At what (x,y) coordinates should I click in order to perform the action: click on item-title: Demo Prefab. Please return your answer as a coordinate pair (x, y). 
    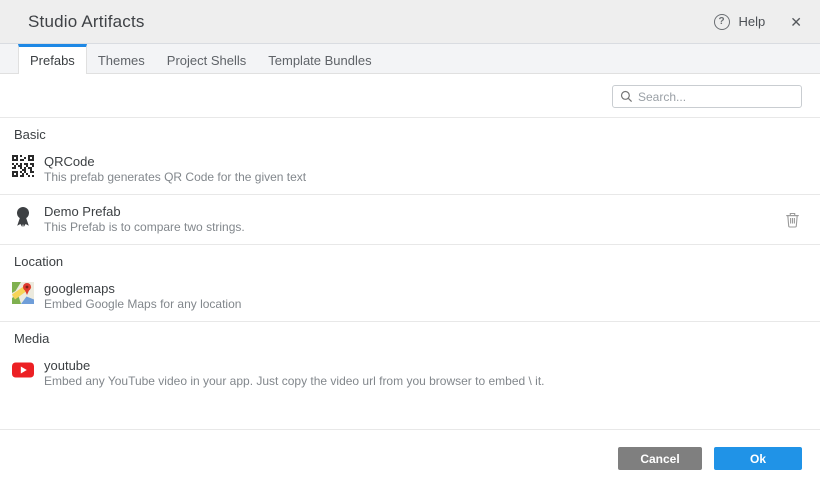
    Looking at the image, I should click on (82, 211).